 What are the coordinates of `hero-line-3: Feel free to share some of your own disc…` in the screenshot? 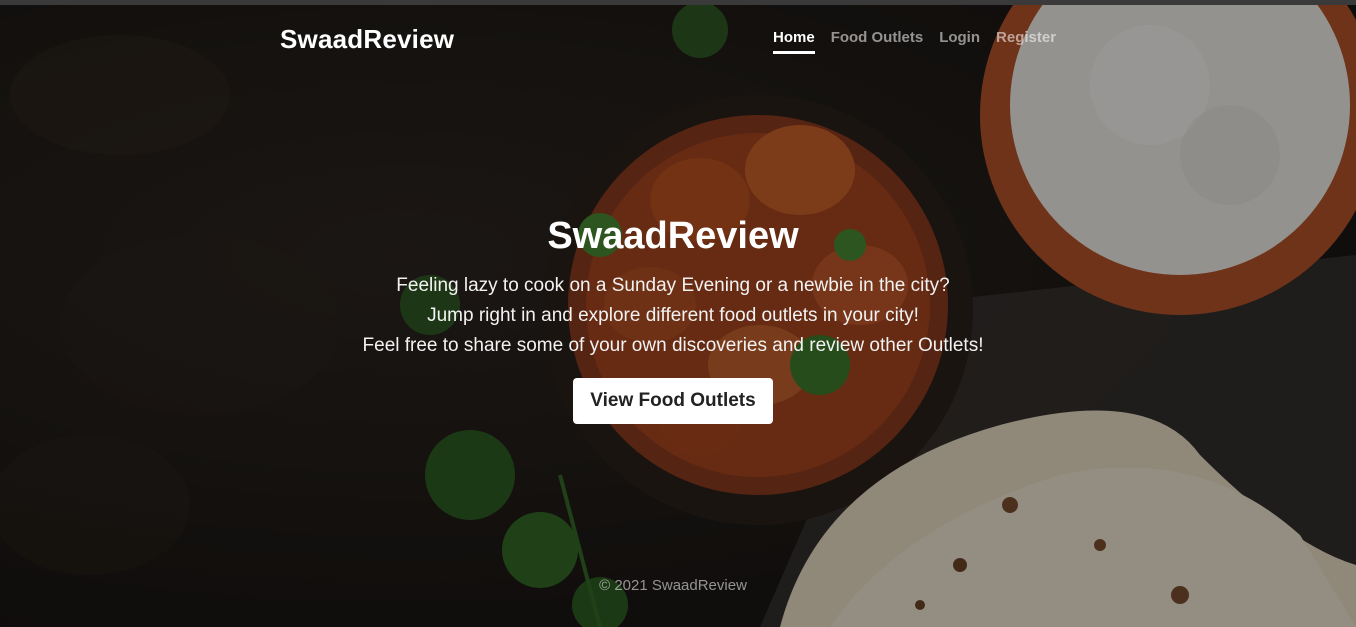 It's located at (673, 345).